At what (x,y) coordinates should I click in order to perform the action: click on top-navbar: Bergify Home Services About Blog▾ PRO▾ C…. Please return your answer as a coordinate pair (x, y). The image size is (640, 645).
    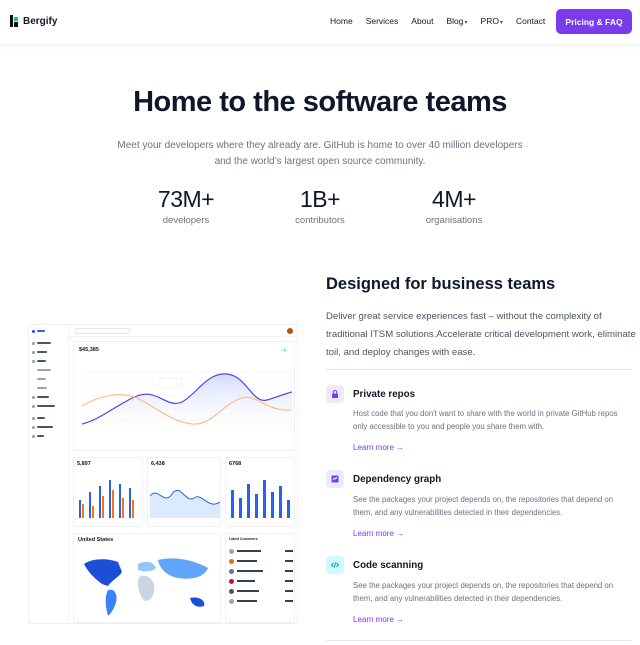
    Looking at the image, I should click on (320, 22).